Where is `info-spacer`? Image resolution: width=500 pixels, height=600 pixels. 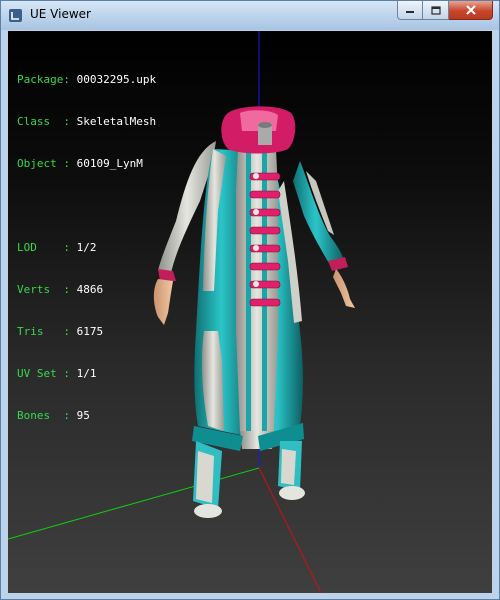
info-spacer is located at coordinates (86, 206).